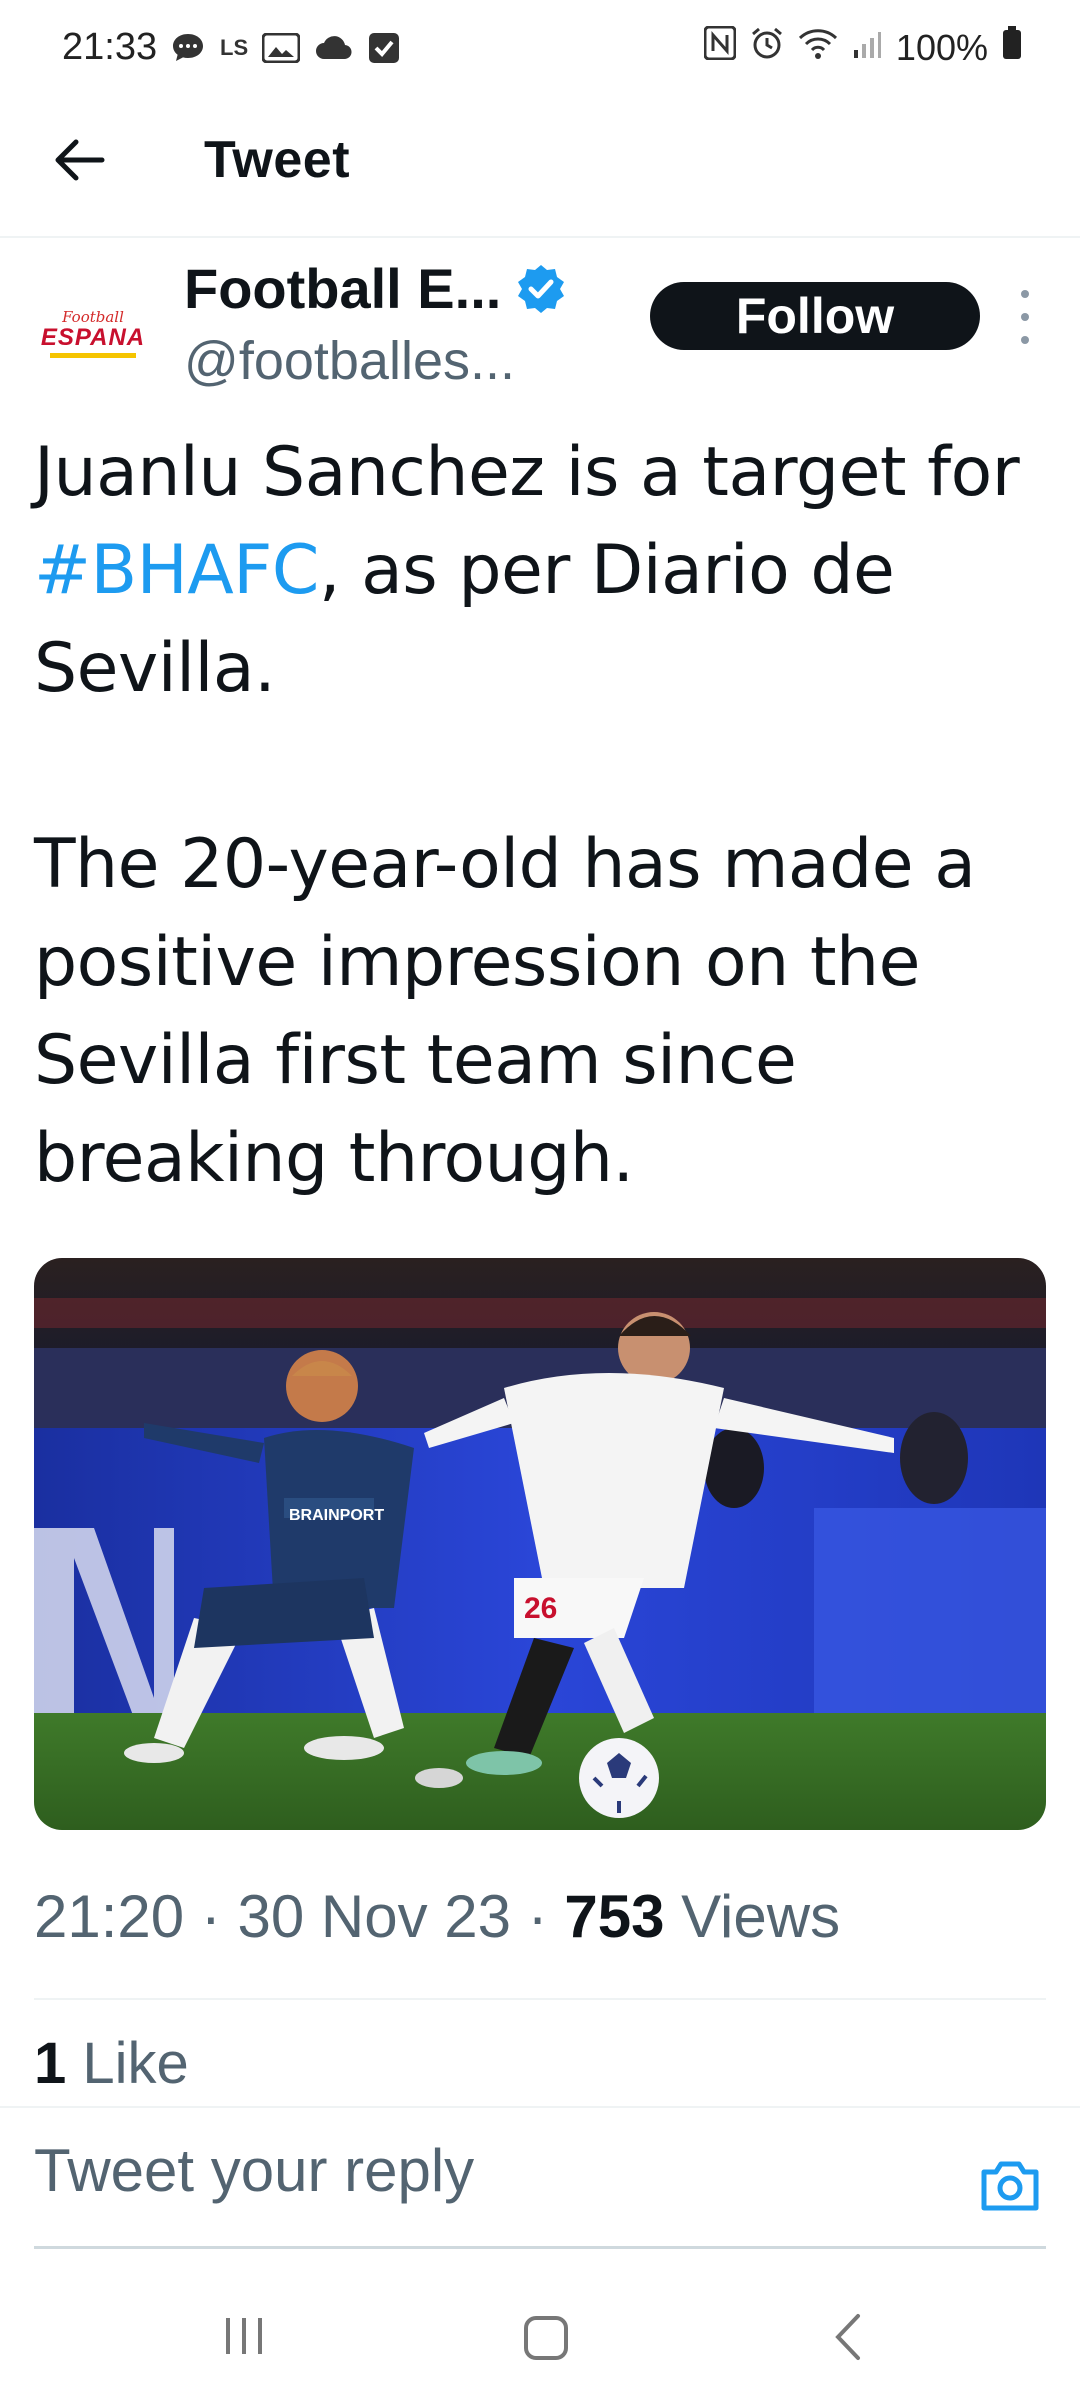 This screenshot has width=1080, height=2400. Describe the element at coordinates (767, 47) in the screenshot. I see `alarm-icon` at that location.